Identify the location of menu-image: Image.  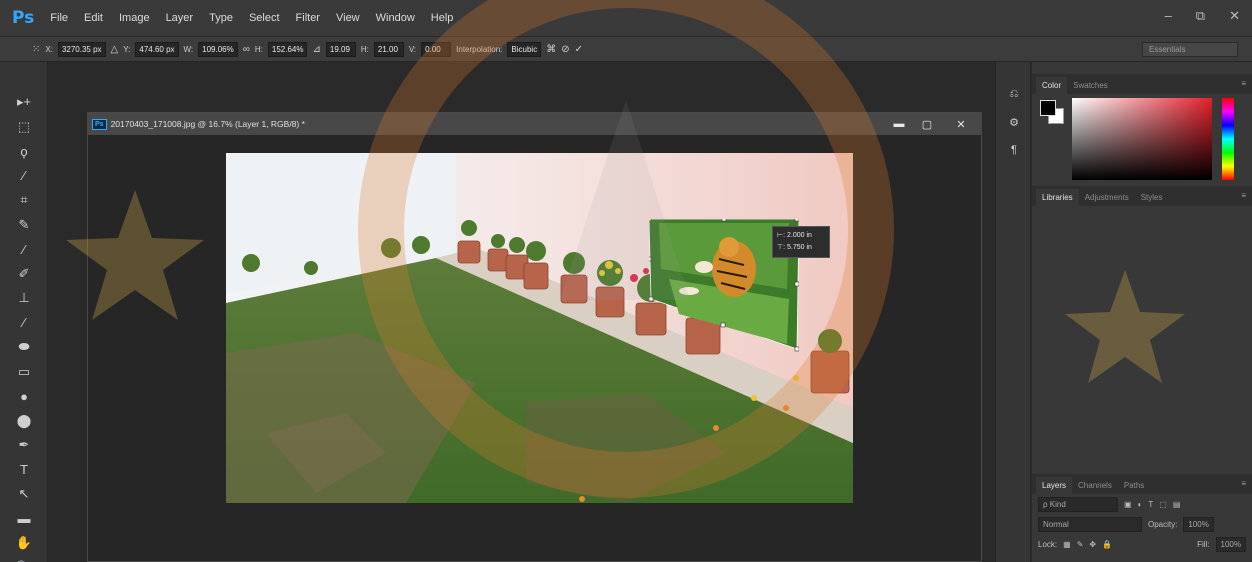
(134, 18).